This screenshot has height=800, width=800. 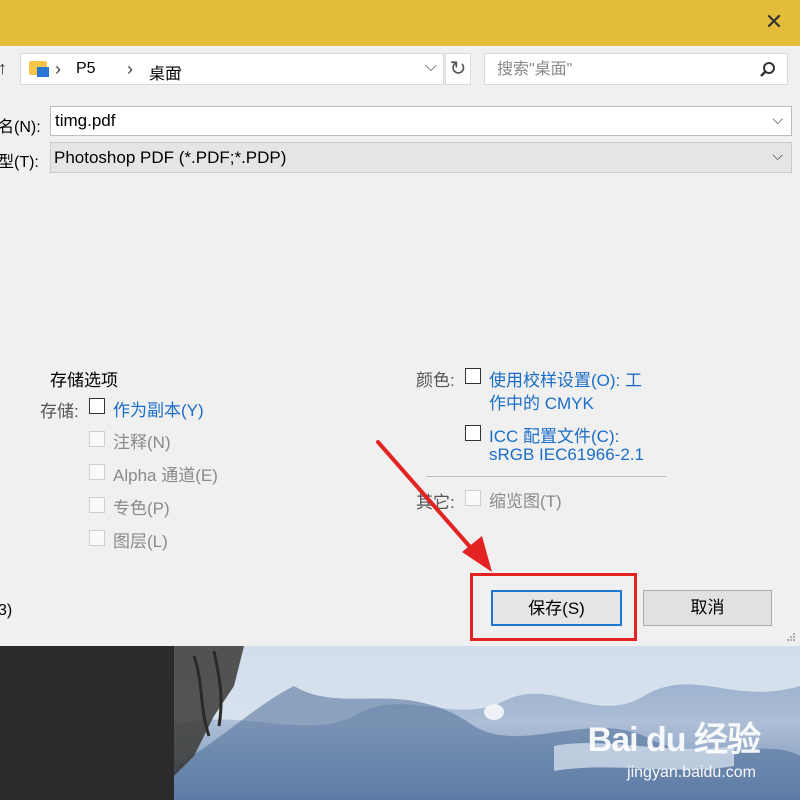 What do you see at coordinates (674, 740) in the screenshot?
I see `watermark-brand: Bai du 经验` at bounding box center [674, 740].